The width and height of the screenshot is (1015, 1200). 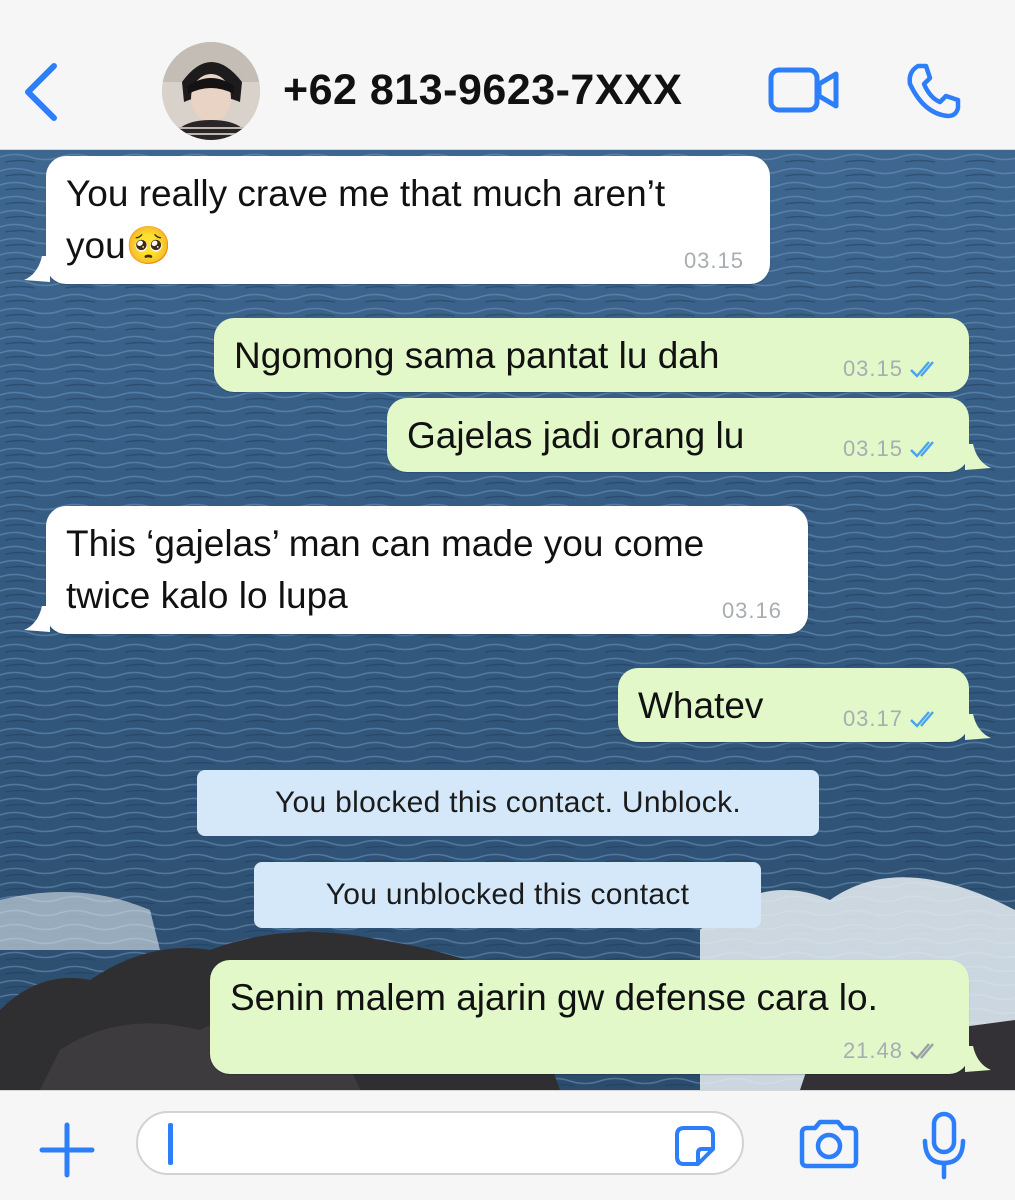 I want to click on camera-button, so click(x=829, y=1144).